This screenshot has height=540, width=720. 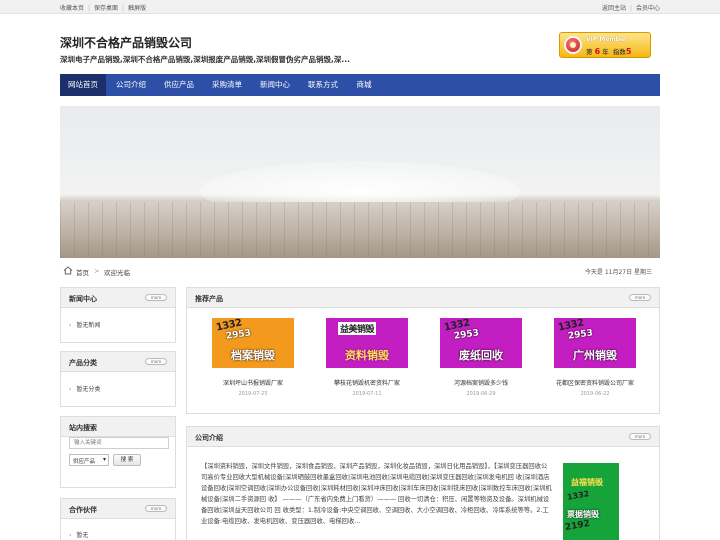 What do you see at coordinates (275, 85) in the screenshot?
I see `nav-news: 新闻中心` at bounding box center [275, 85].